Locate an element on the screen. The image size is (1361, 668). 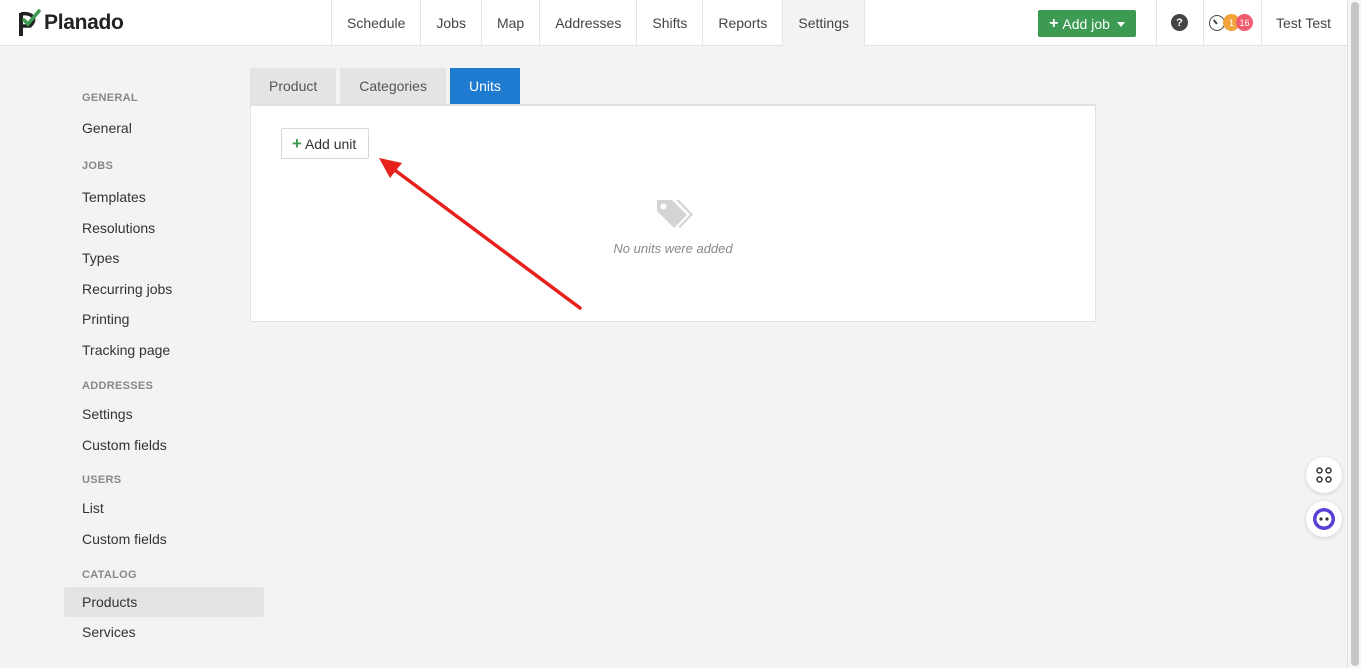
sidebar-item-address-custom-fields: Custom fields is located at coordinates (164, 445).